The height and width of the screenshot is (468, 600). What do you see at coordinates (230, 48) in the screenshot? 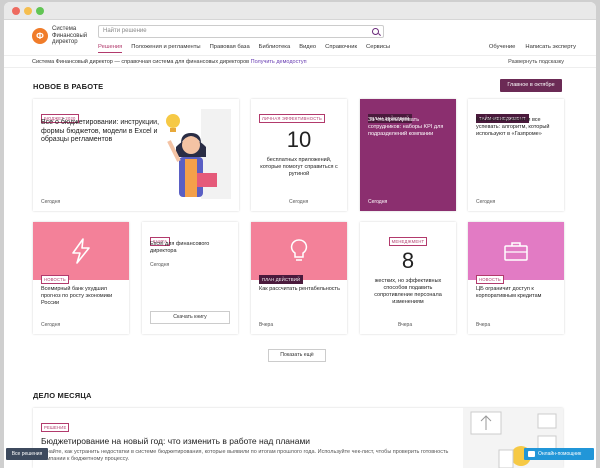
I see `nav-item-legal-base: Правовая база` at bounding box center [230, 48].